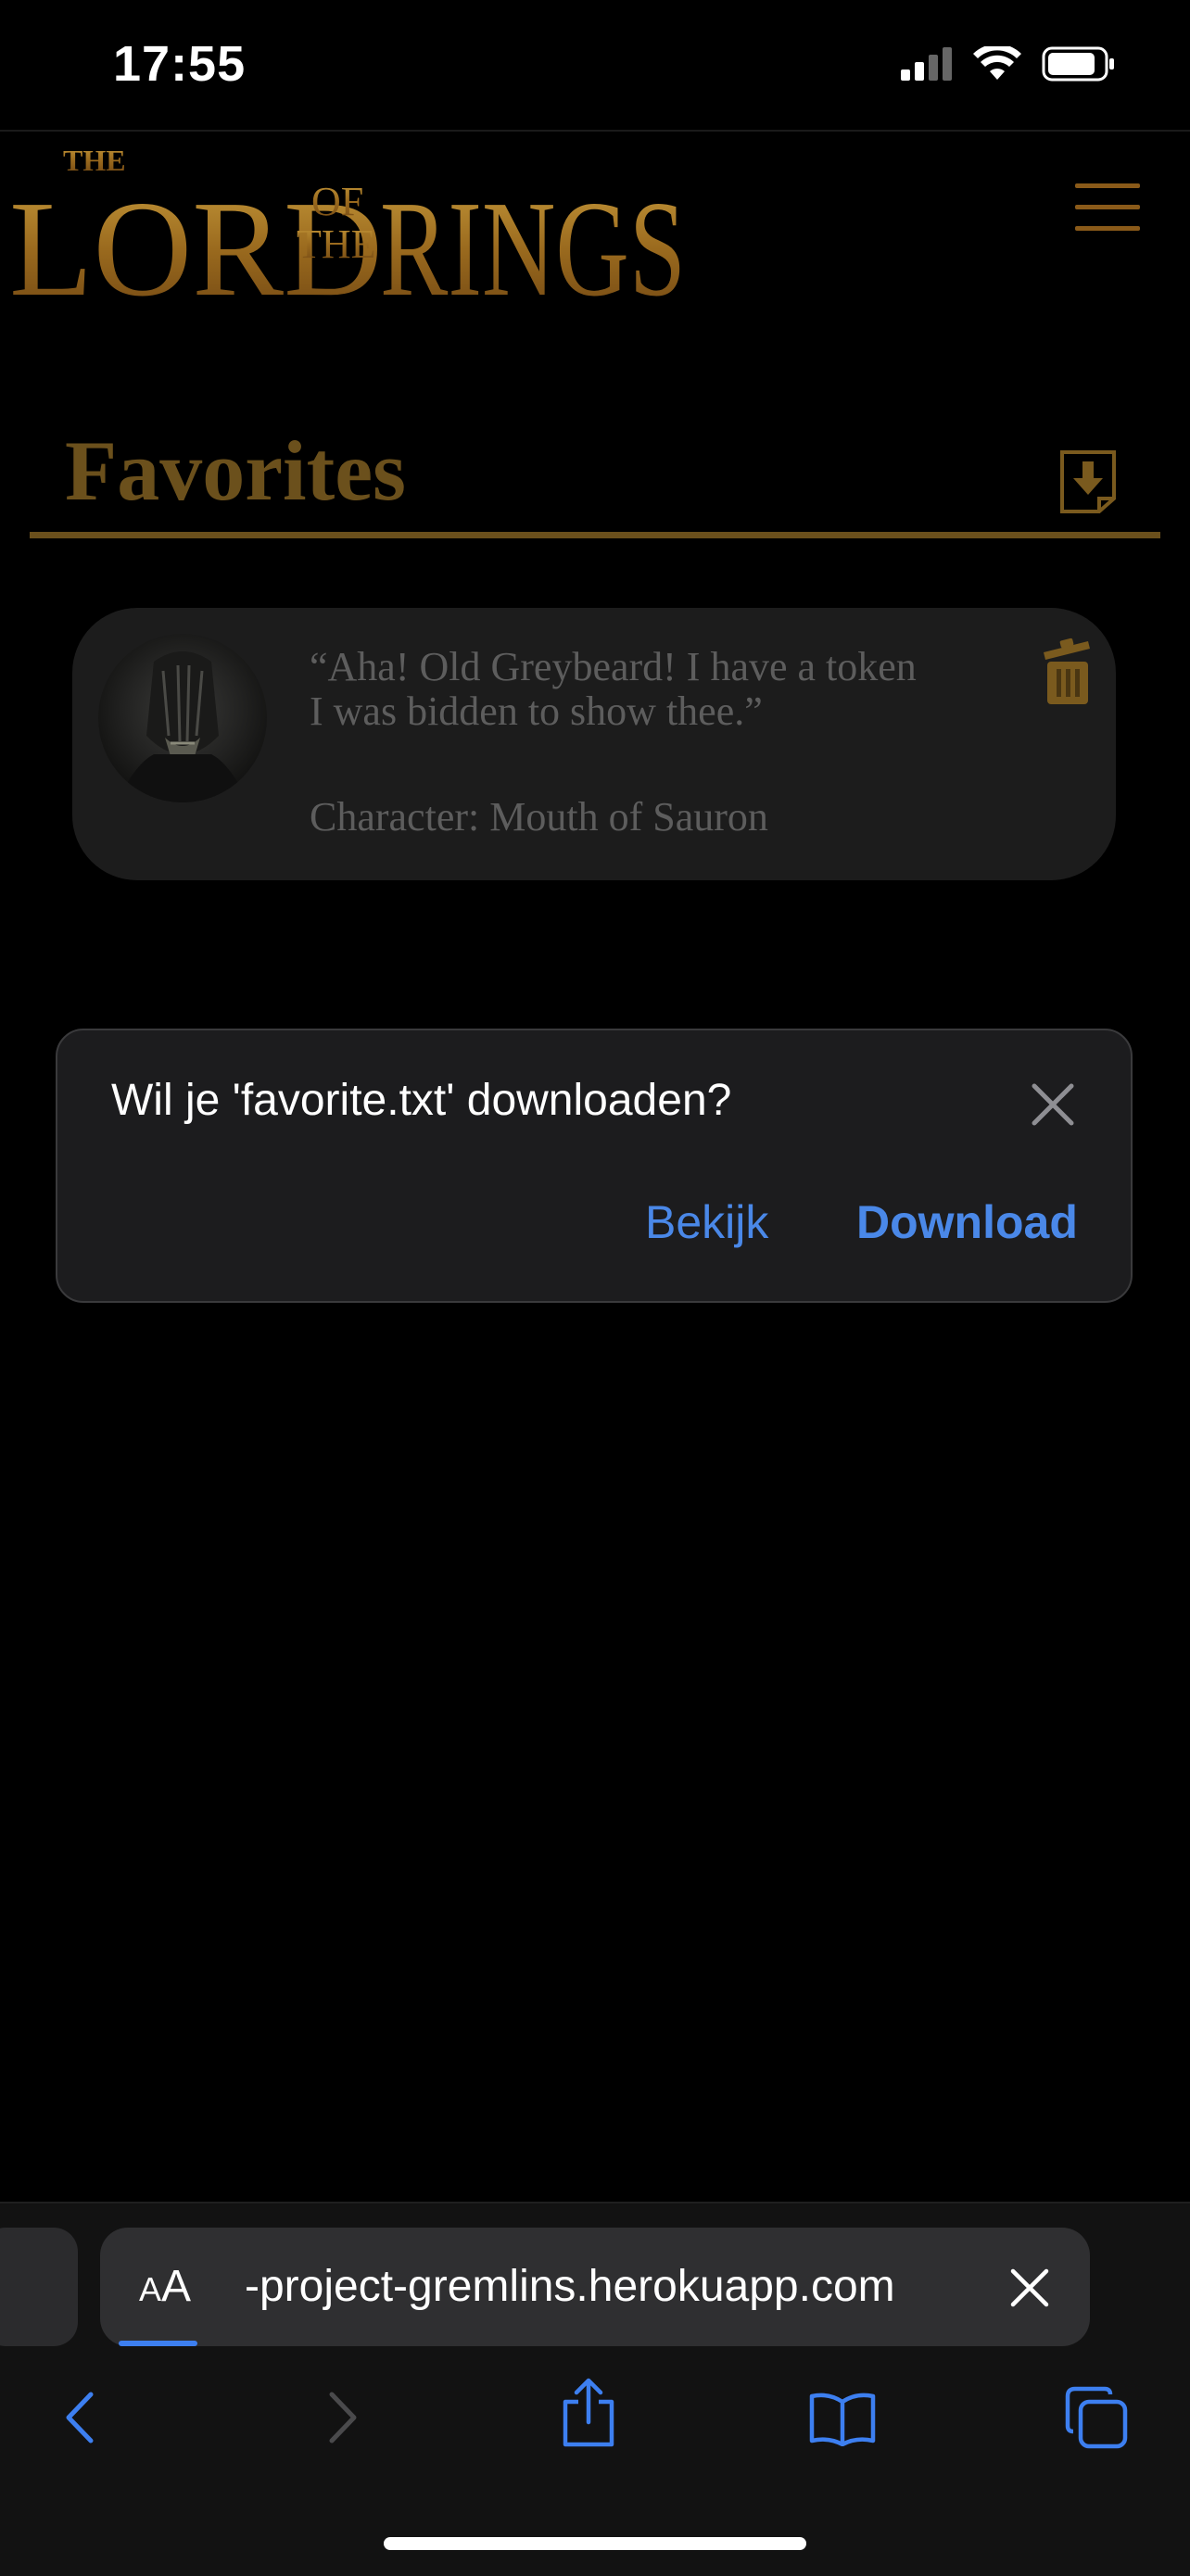 Image resolution: width=1190 pixels, height=2576 pixels. Describe the element at coordinates (842, 2418) in the screenshot. I see `bookmarks-icon` at that location.